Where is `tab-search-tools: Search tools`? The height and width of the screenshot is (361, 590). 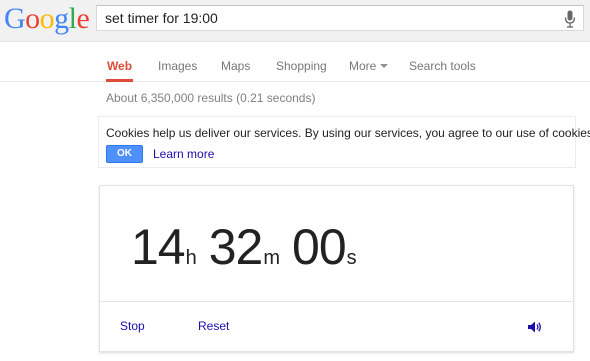 tab-search-tools: Search tools is located at coordinates (442, 62).